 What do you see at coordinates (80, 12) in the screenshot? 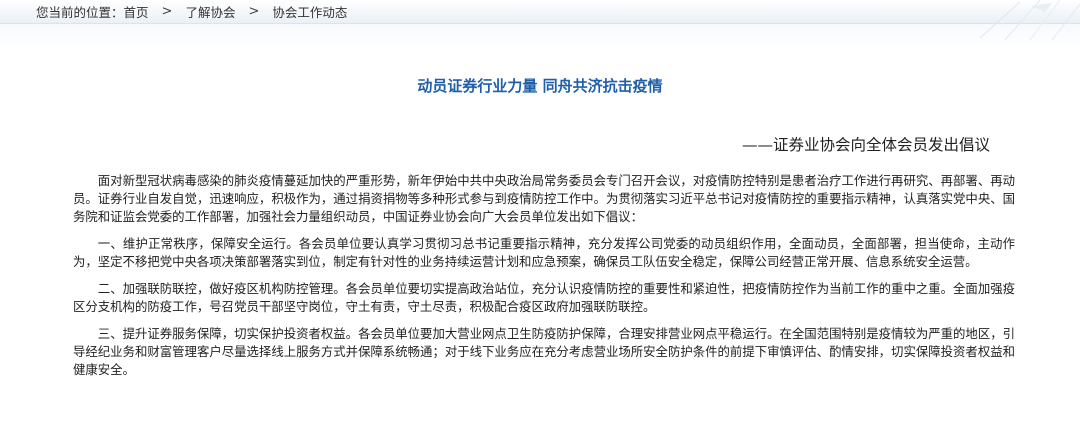
I see `breadcrumb-prefix: 您当前的位置：` at bounding box center [80, 12].